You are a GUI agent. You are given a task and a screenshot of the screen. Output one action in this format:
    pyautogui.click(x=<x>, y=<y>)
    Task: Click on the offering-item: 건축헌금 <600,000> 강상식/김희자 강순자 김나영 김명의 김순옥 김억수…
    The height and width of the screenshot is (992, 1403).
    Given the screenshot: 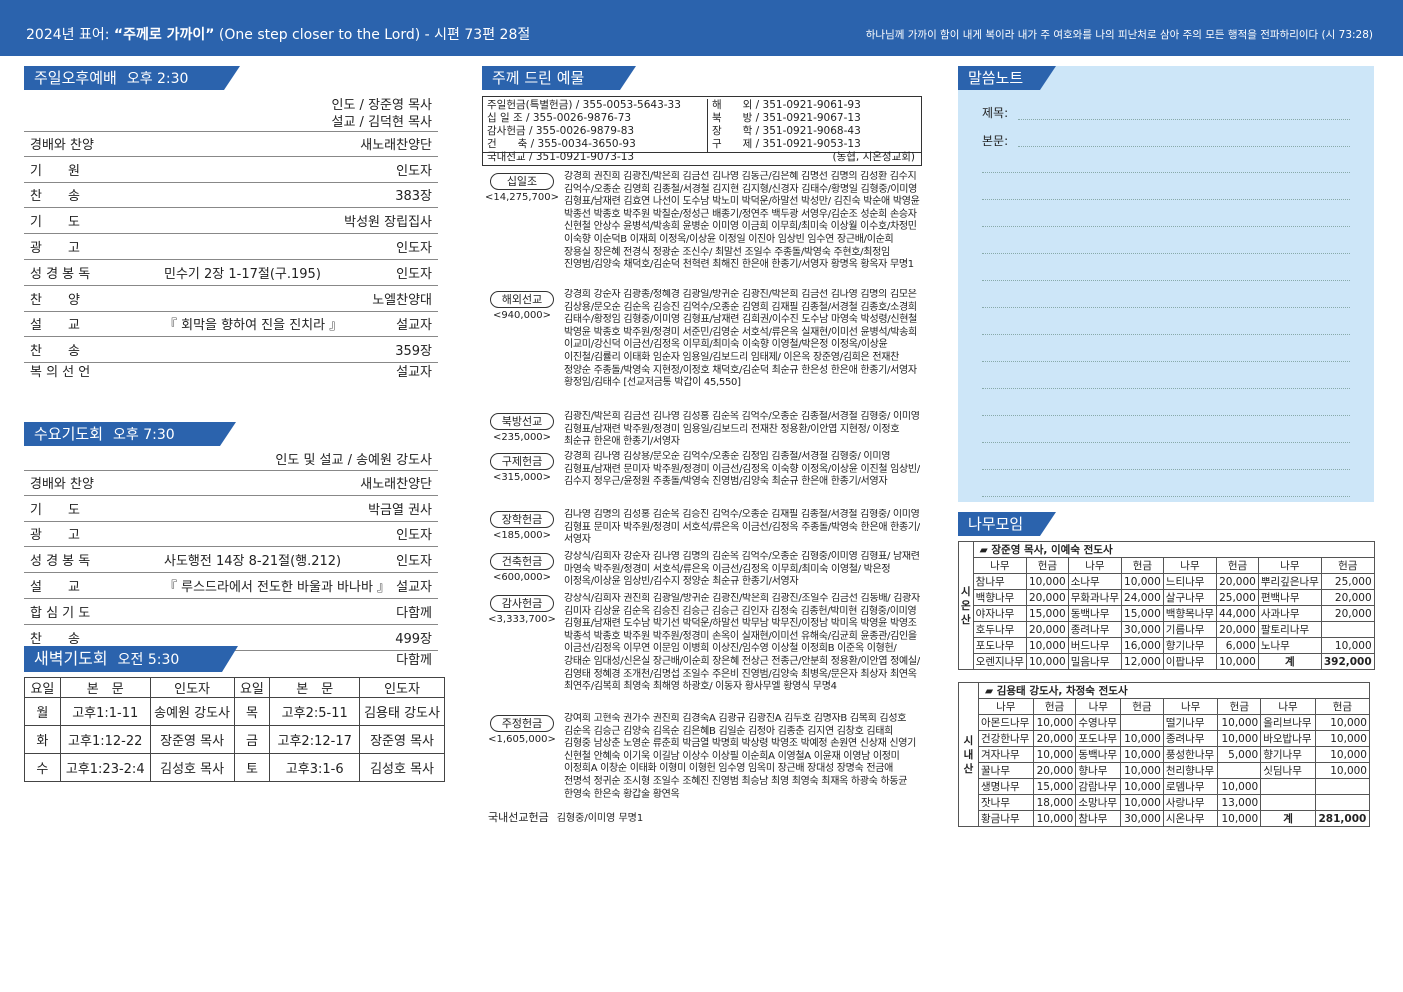 What is the action you would take?
    pyautogui.click(x=703, y=568)
    